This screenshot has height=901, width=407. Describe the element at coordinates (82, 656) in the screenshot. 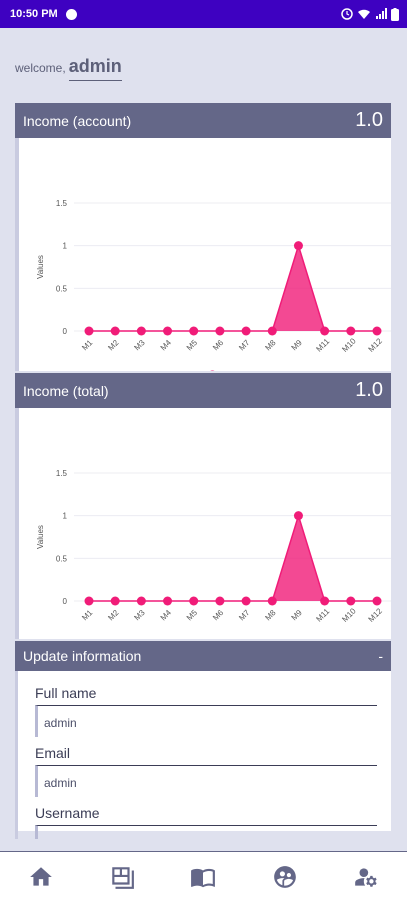

I see `update-info-title: Update information` at that location.